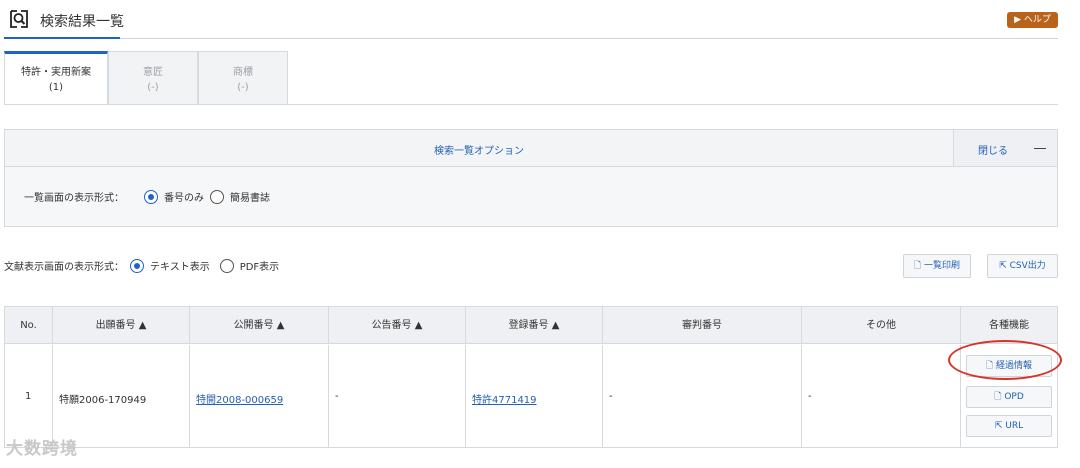  Describe the element at coordinates (259, 325) in the screenshot. I see `col-publication: 公開番号 ▲` at that location.